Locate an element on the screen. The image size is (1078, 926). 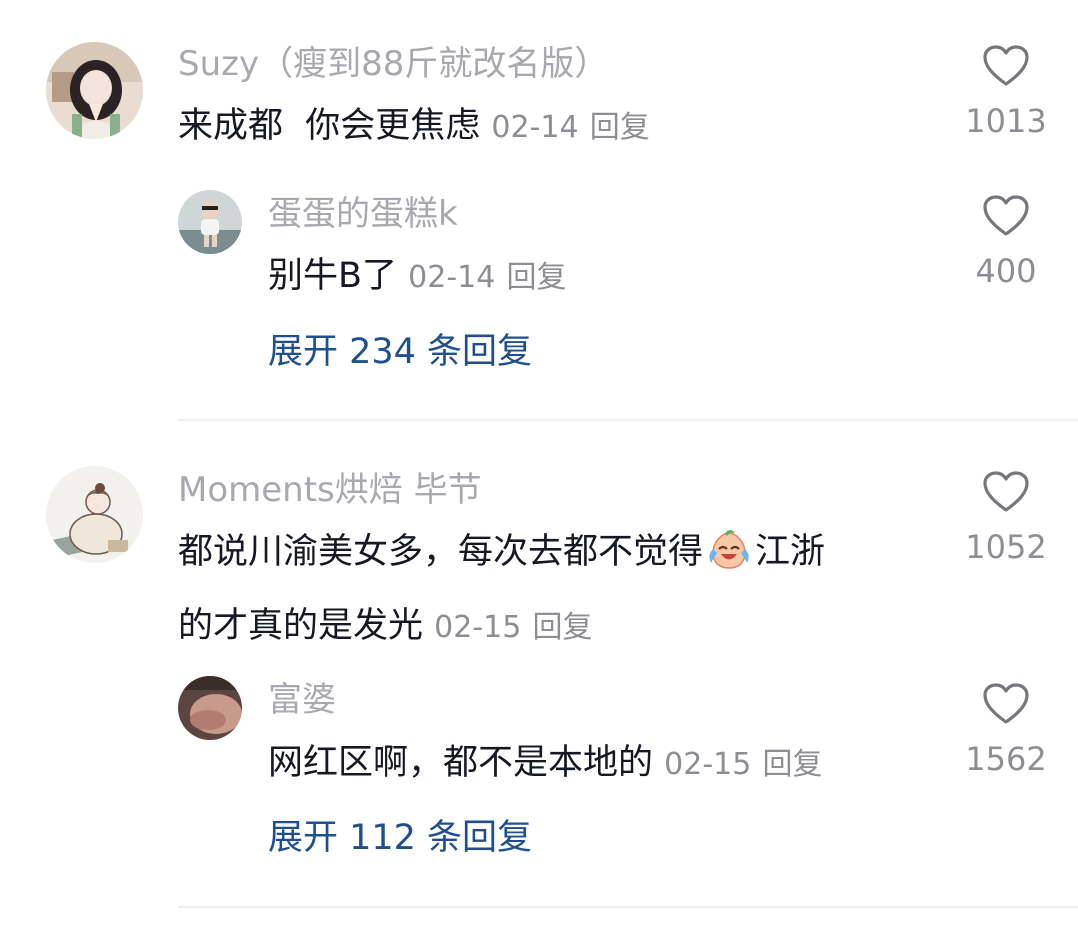
reply-date: 02-14 is located at coordinates (452, 277).